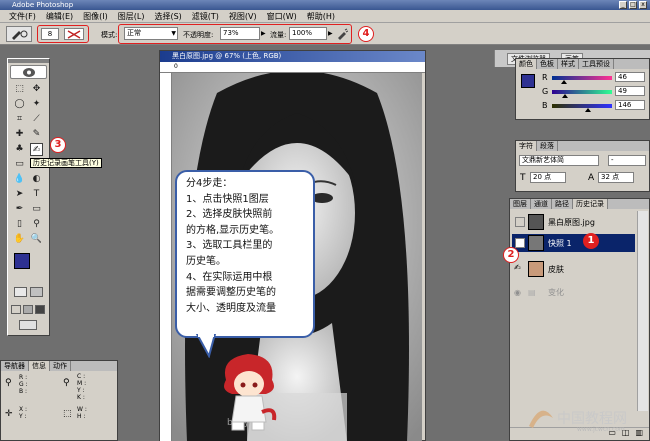  I want to click on tool-tooltip: 历史记录画笔工具(Y), so click(66, 163).